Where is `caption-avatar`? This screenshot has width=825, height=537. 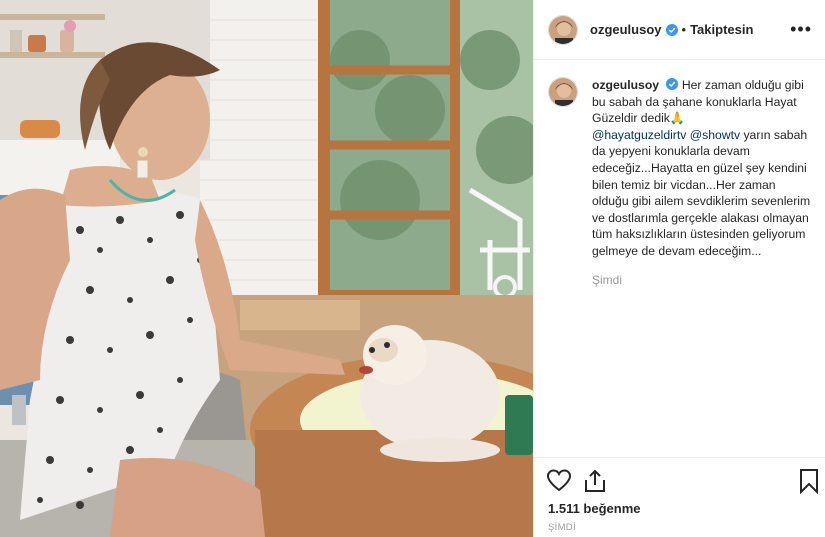 caption-avatar is located at coordinates (563, 92).